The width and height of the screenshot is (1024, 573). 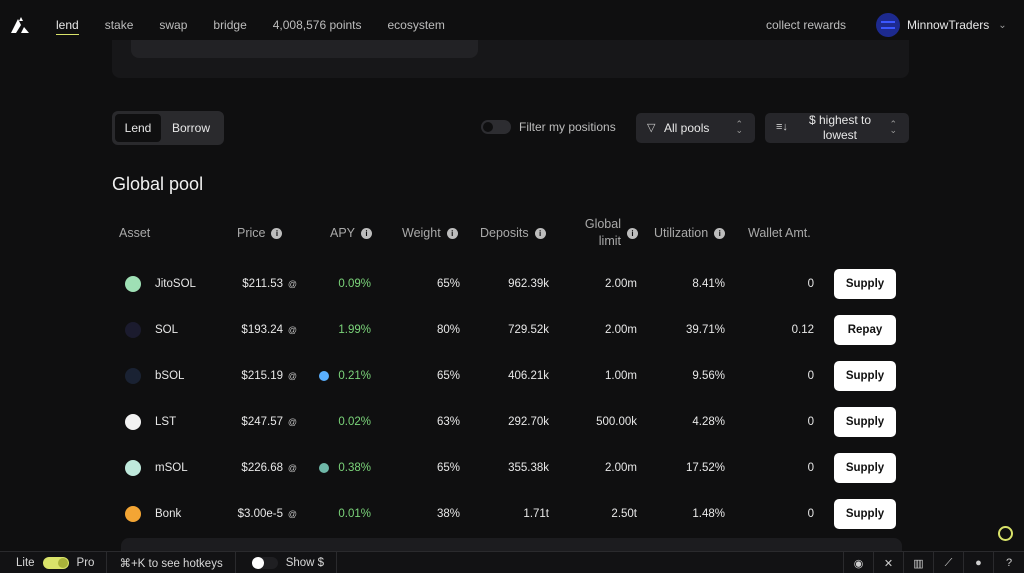 I want to click on col-apy: APY i, so click(x=351, y=233).